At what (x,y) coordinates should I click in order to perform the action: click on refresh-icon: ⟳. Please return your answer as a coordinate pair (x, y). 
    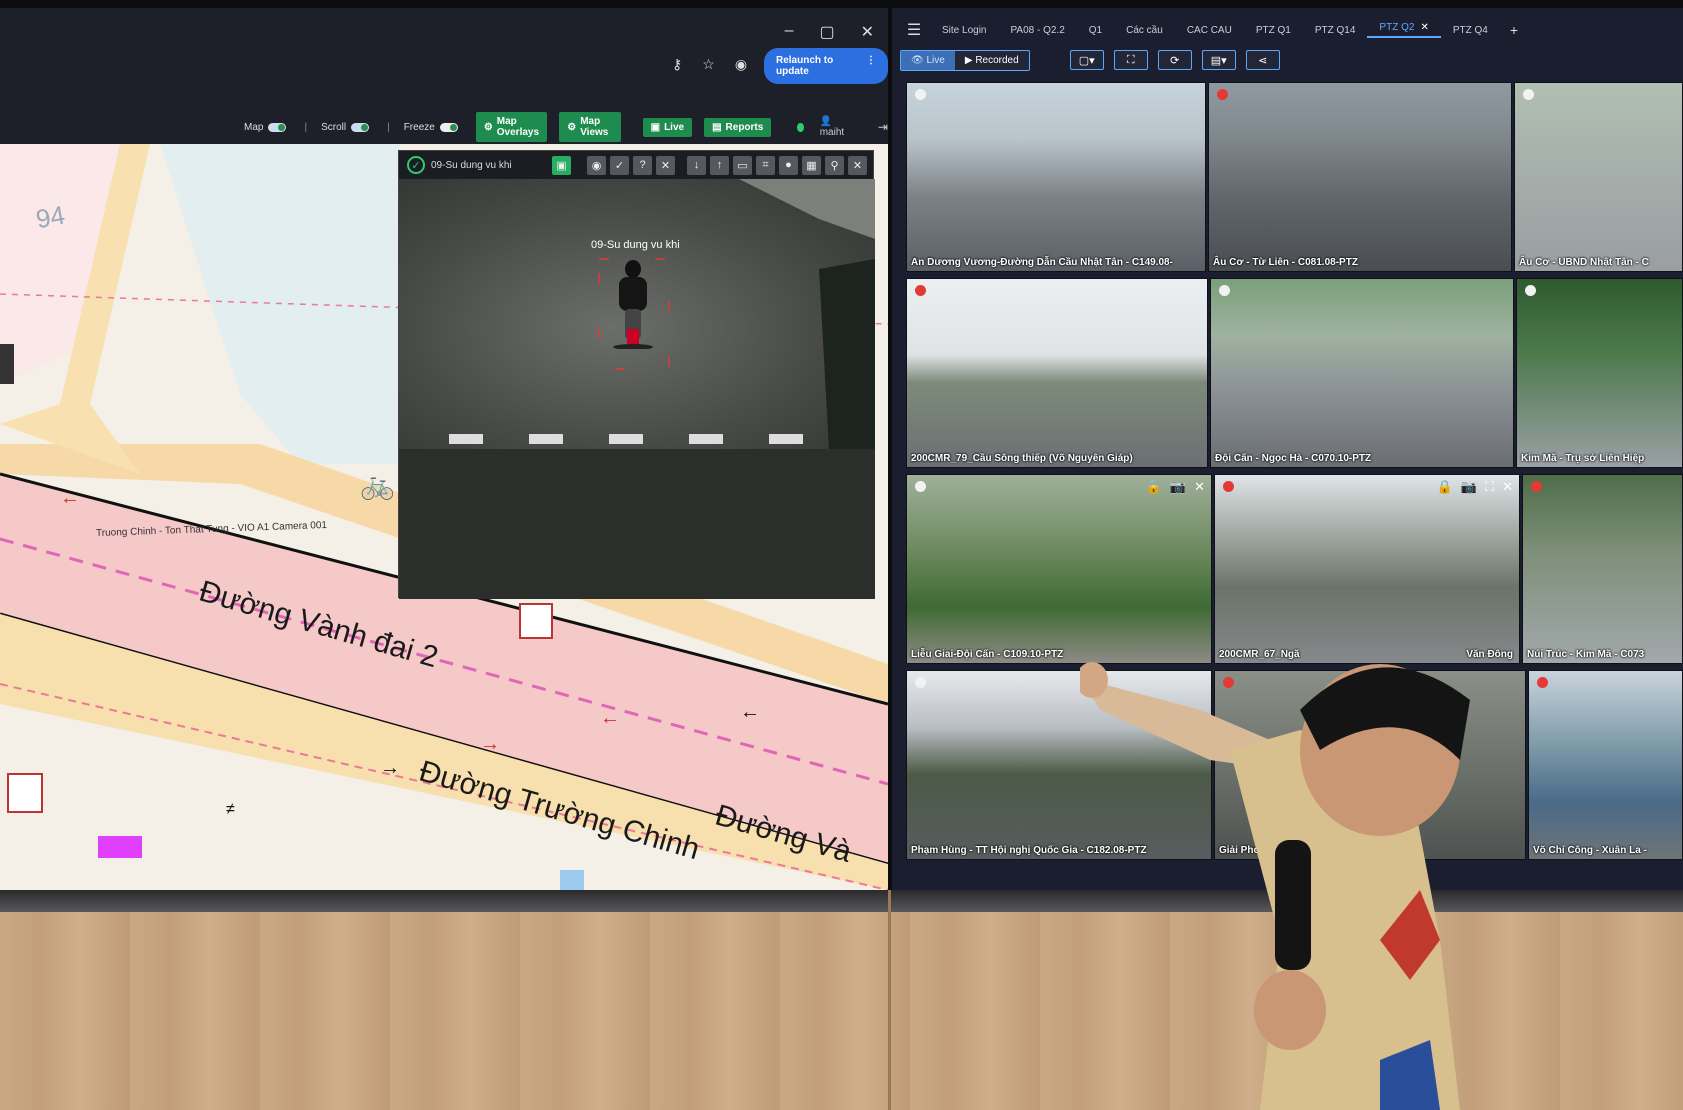
    Looking at the image, I should click on (1174, 60).